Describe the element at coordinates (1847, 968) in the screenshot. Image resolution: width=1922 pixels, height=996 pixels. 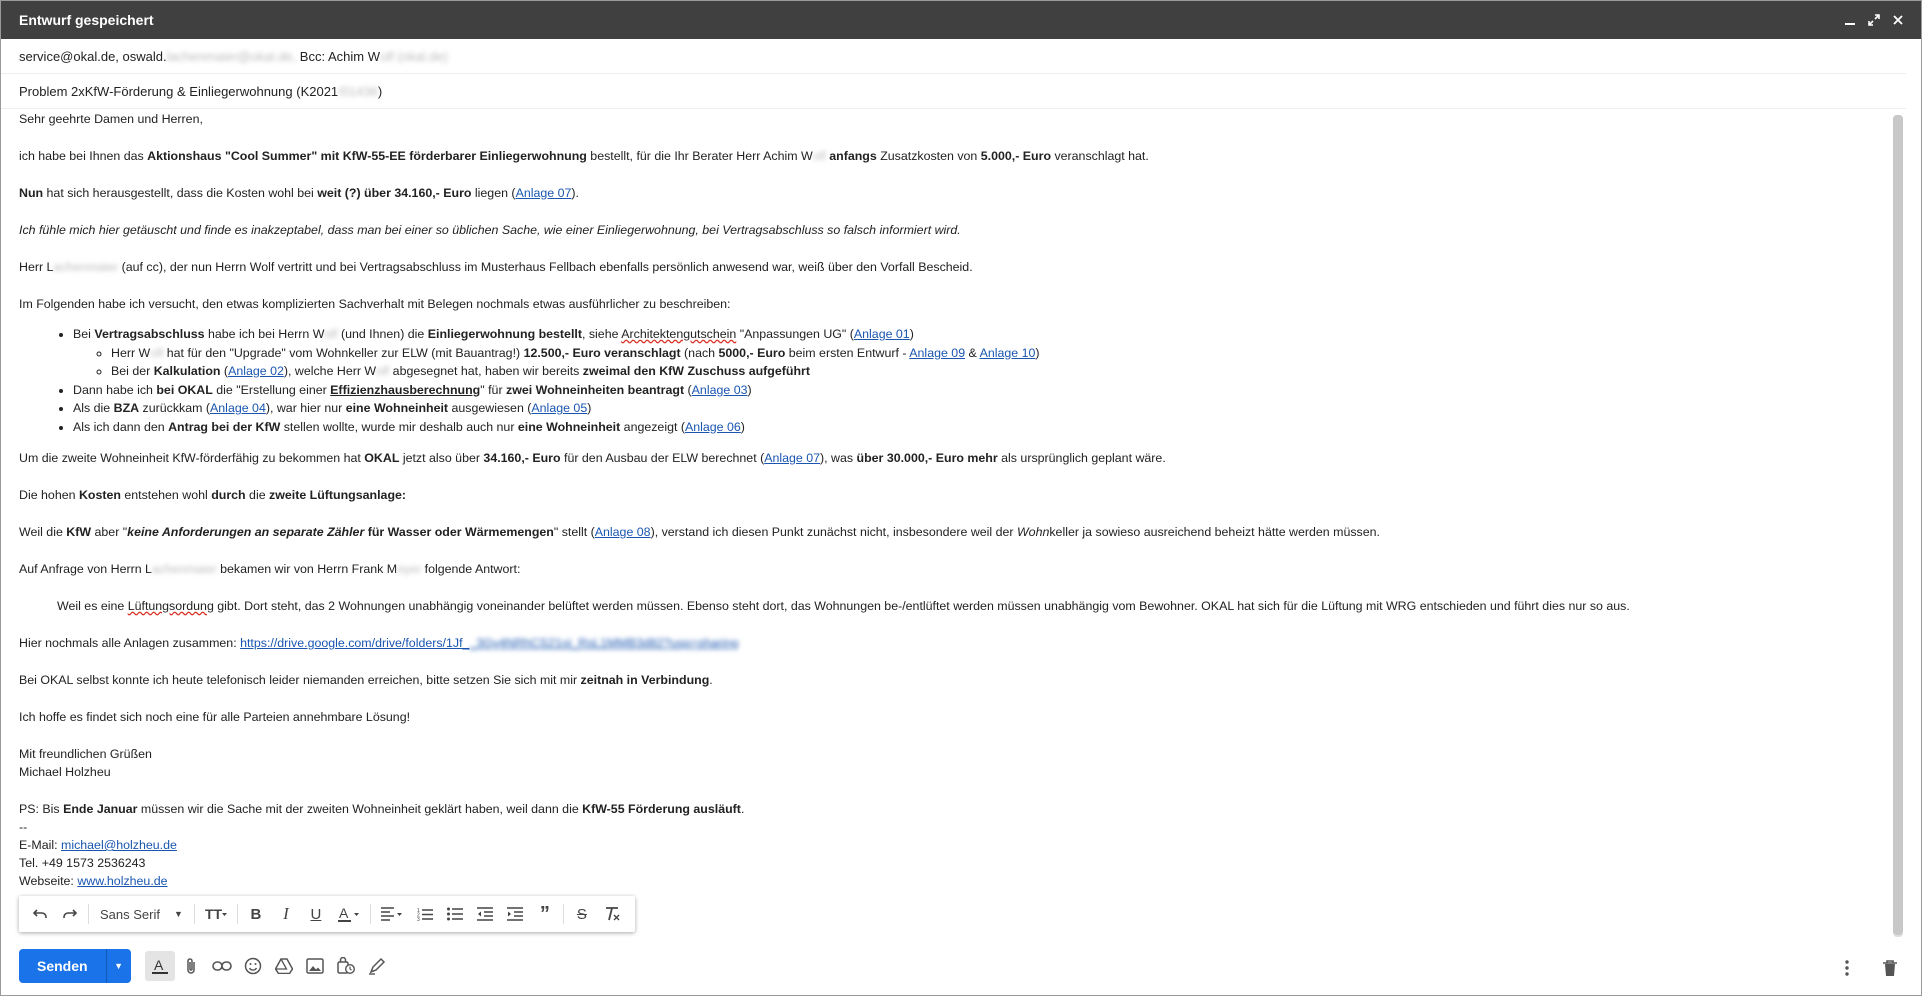
I see `more-options-icon` at that location.